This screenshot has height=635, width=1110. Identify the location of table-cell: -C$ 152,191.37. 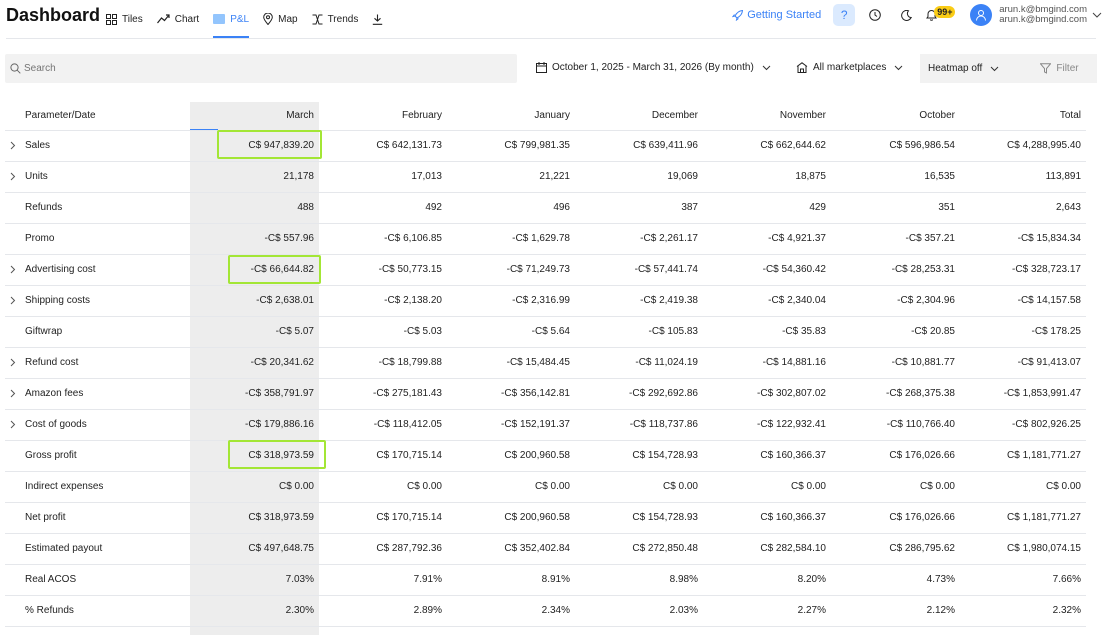
(511, 425).